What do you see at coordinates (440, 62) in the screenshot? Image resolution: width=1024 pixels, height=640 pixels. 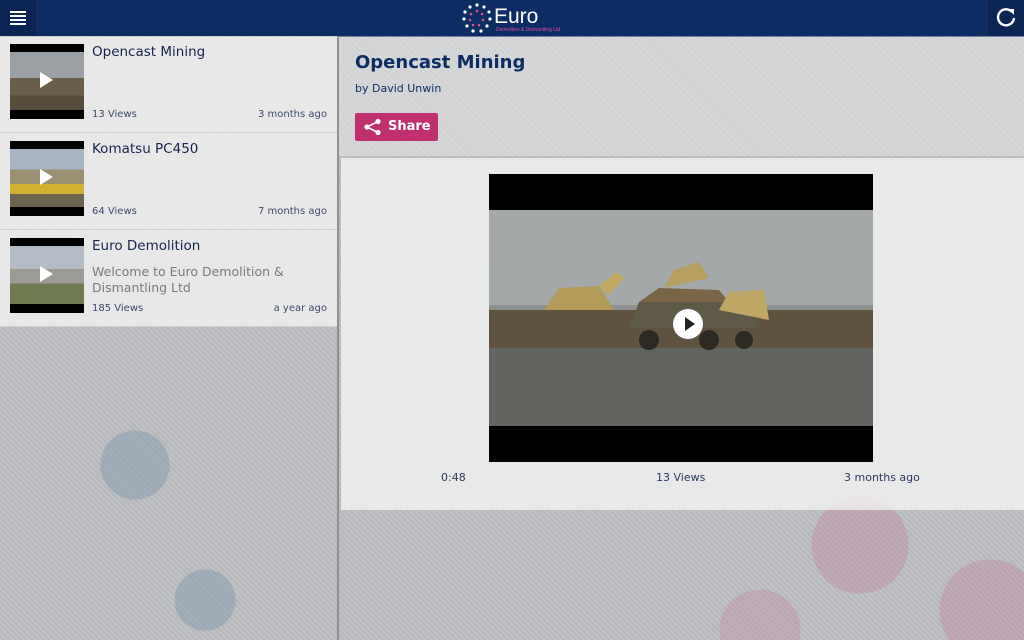 I see `page-title: Opencast Mining` at bounding box center [440, 62].